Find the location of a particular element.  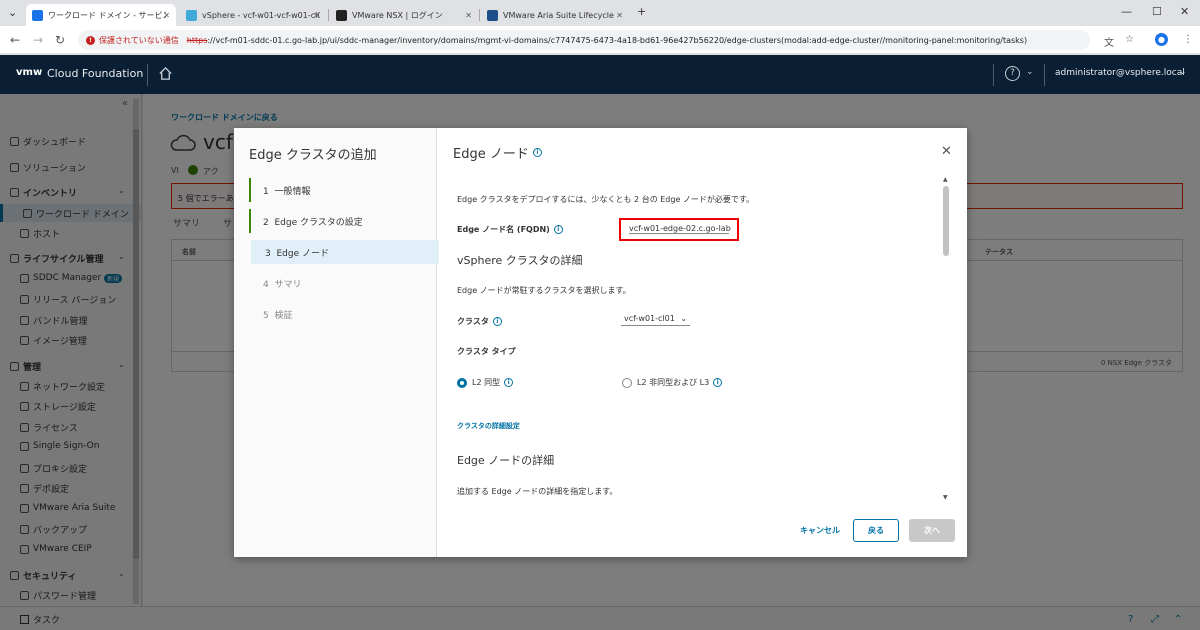

forward-icon: → is located at coordinates (38, 40).